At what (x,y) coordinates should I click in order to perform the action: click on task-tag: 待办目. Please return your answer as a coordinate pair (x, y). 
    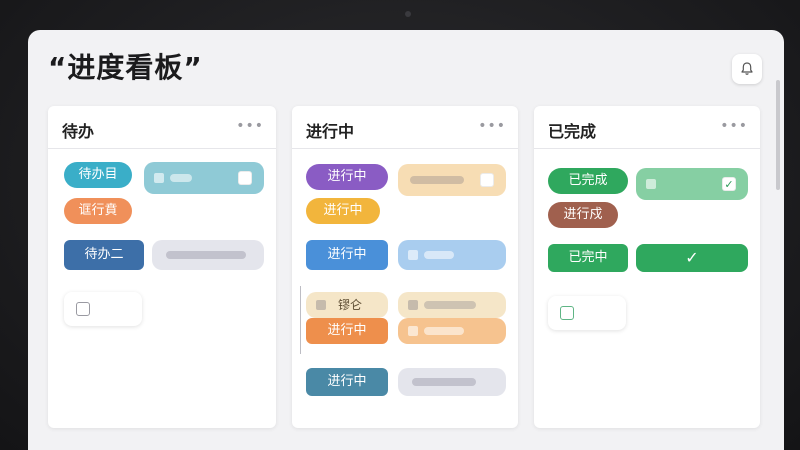
    Looking at the image, I should click on (98, 175).